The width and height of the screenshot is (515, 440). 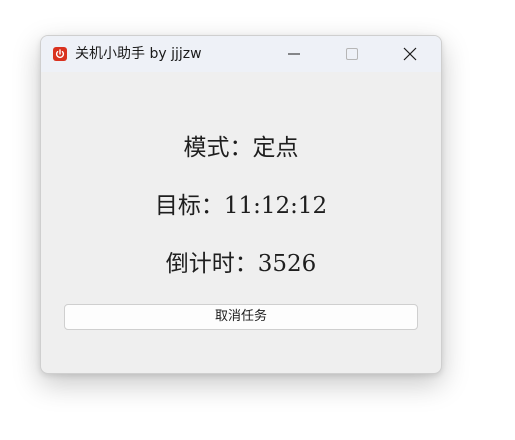 I want to click on title-bar: 关机小助手 by jjjzw, so click(x=241, y=54).